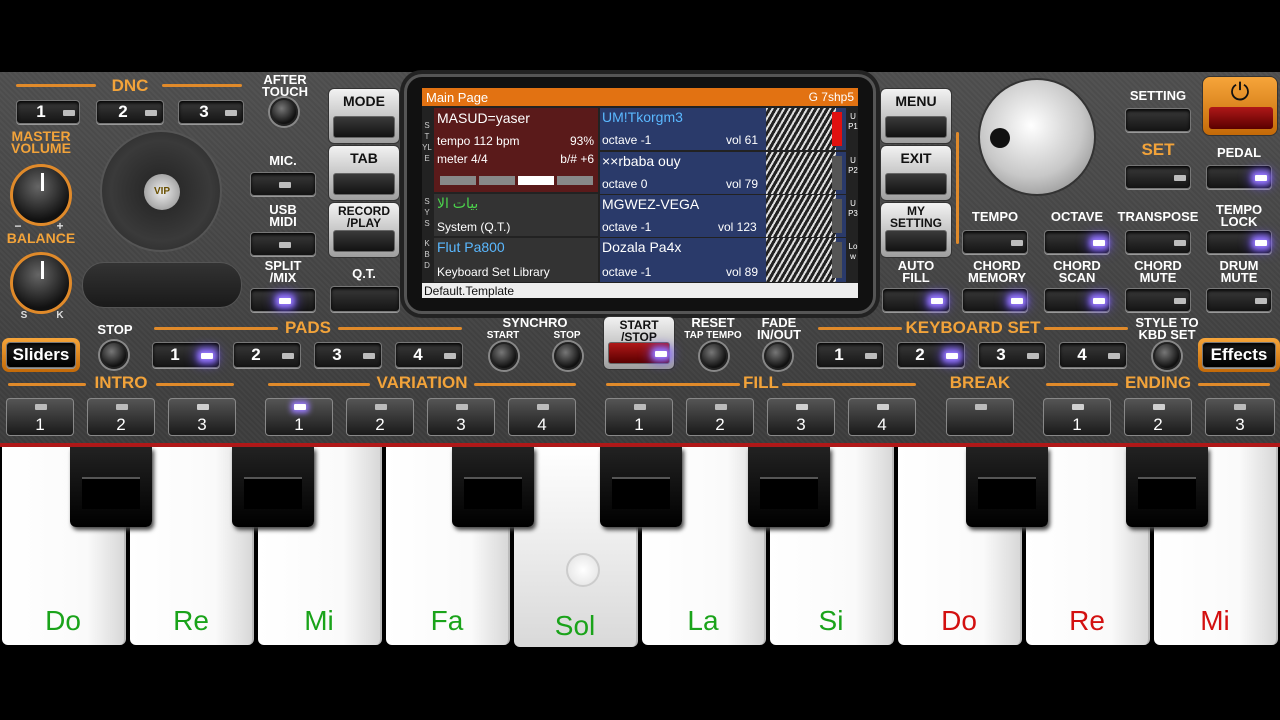 The image size is (1280, 720). What do you see at coordinates (283, 300) in the screenshot?
I see `split-mix-button` at bounding box center [283, 300].